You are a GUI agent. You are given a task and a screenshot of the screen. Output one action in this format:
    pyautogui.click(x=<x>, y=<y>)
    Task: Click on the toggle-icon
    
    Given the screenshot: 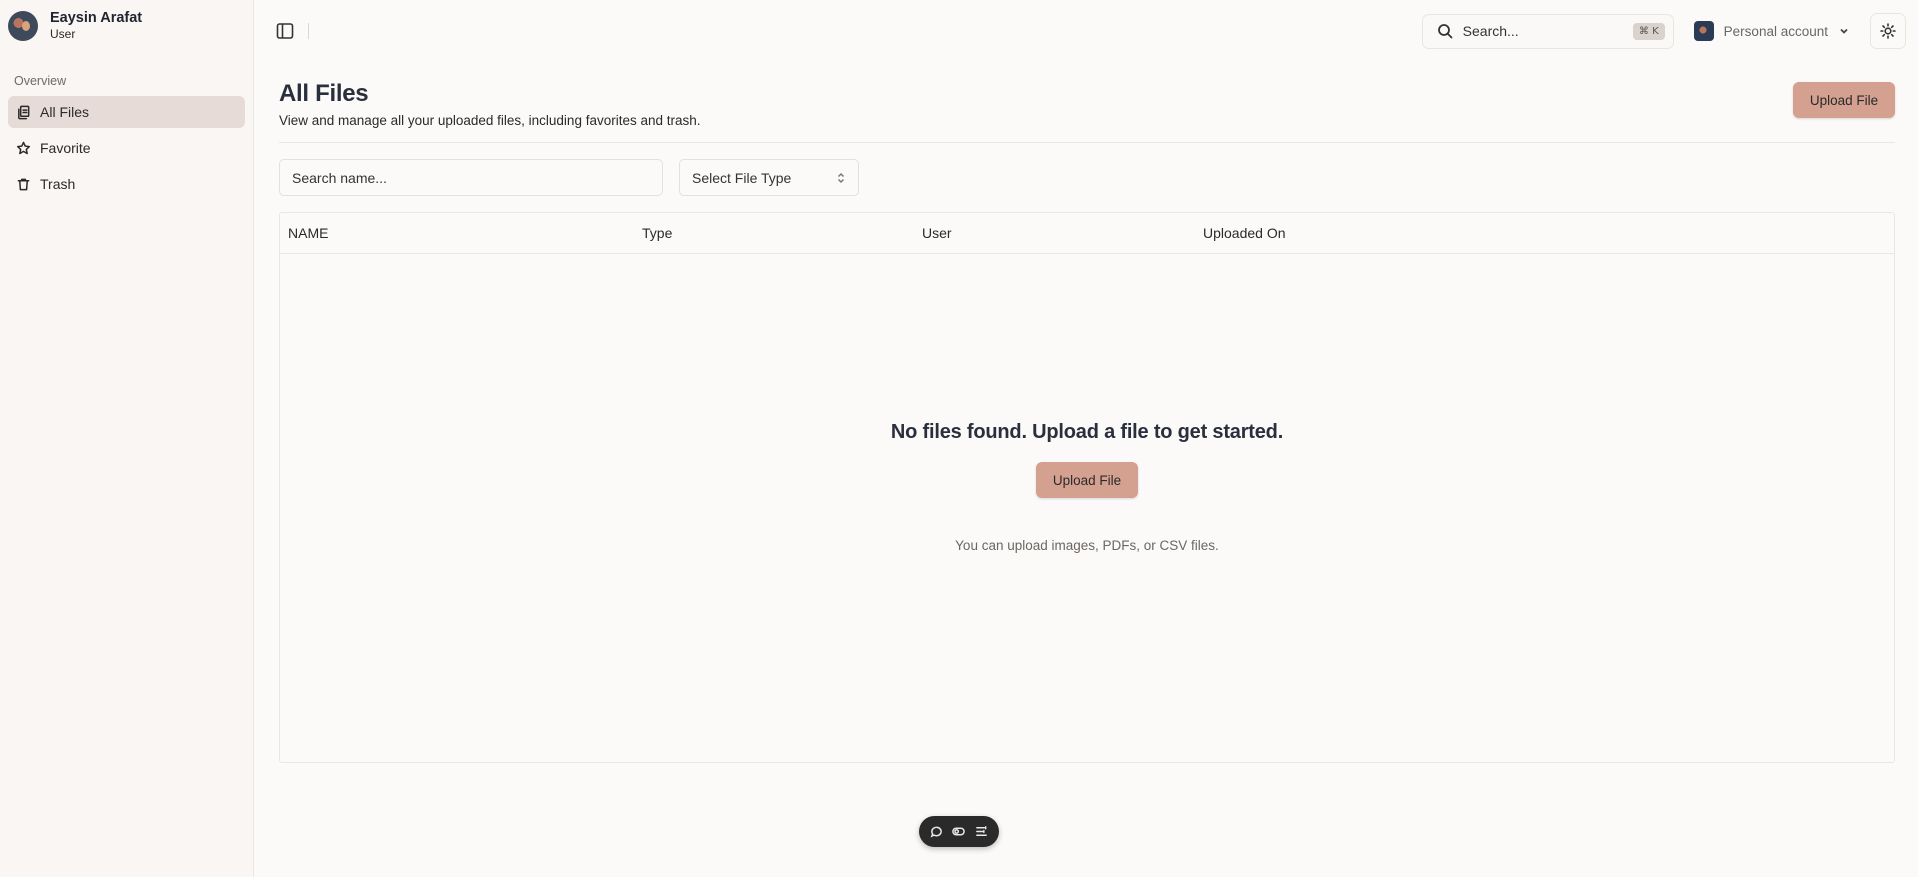 What is the action you would take?
    pyautogui.click(x=959, y=831)
    